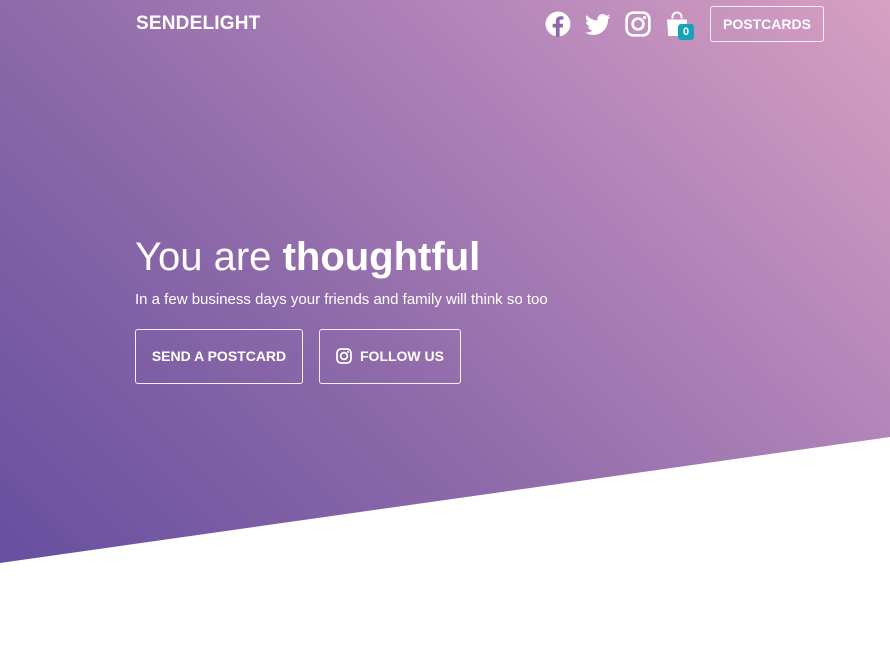  I want to click on headline-prefix: You are, so click(203, 257).